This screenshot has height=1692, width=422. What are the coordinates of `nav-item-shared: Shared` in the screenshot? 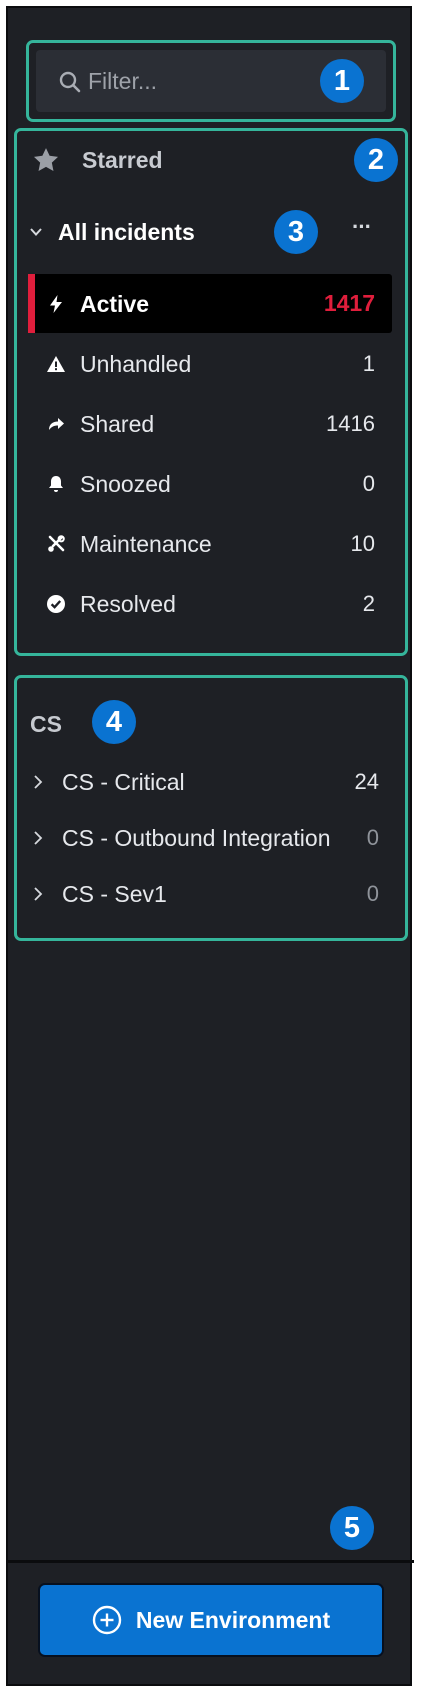 It's located at (100, 424).